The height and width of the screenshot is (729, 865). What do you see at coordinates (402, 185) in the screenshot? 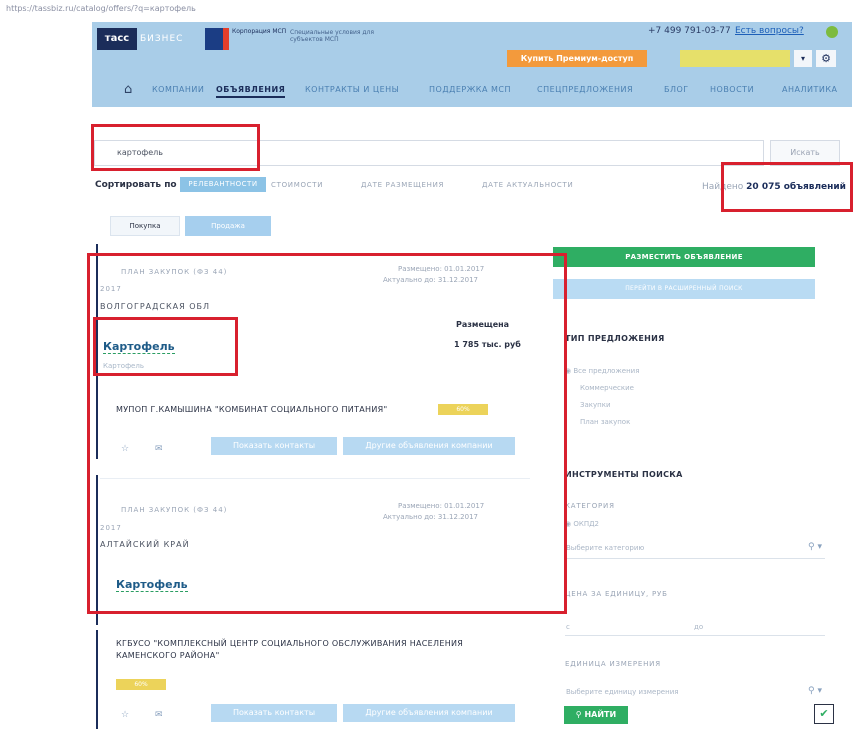
I see `sort-date-placed: ДАТЕ РАЗМЕЩЕНИЯ` at bounding box center [402, 185].